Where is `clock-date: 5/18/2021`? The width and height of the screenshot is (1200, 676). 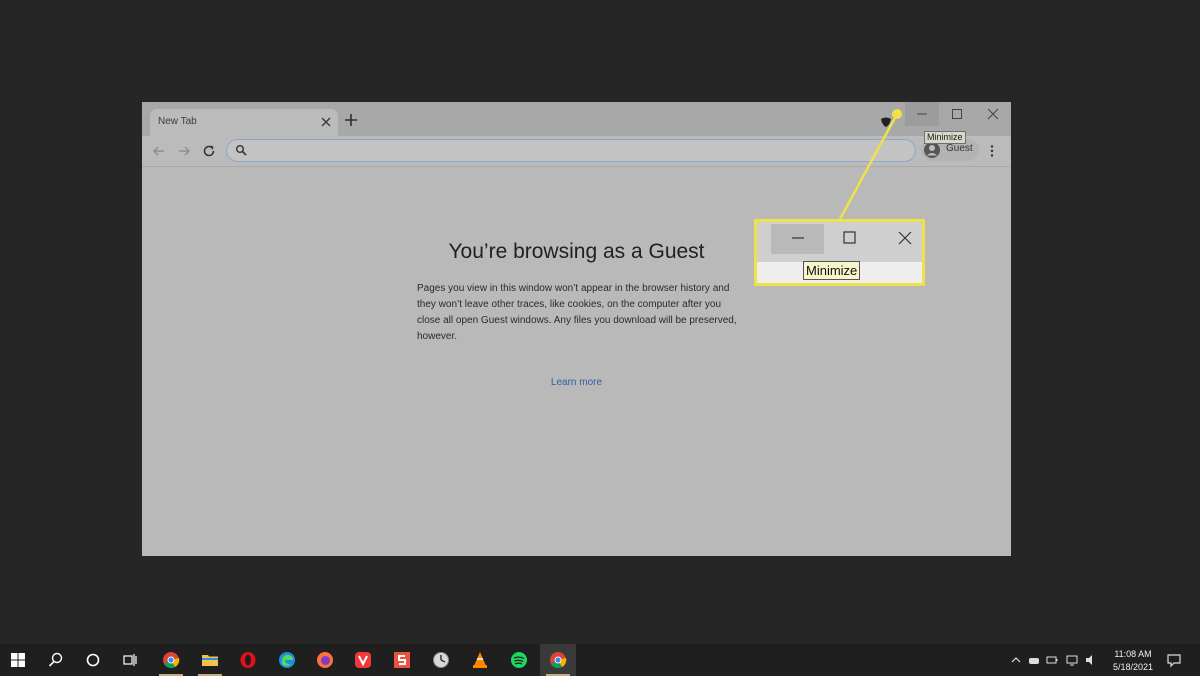 clock-date: 5/18/2021 is located at coordinates (1133, 667).